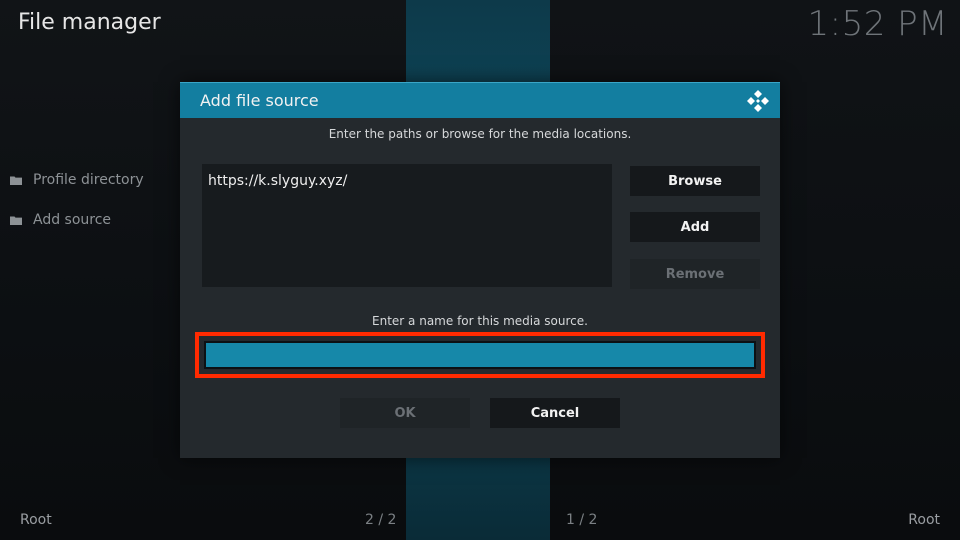 This screenshot has width=960, height=540. What do you see at coordinates (89, 22) in the screenshot?
I see `app-title: File manager` at bounding box center [89, 22].